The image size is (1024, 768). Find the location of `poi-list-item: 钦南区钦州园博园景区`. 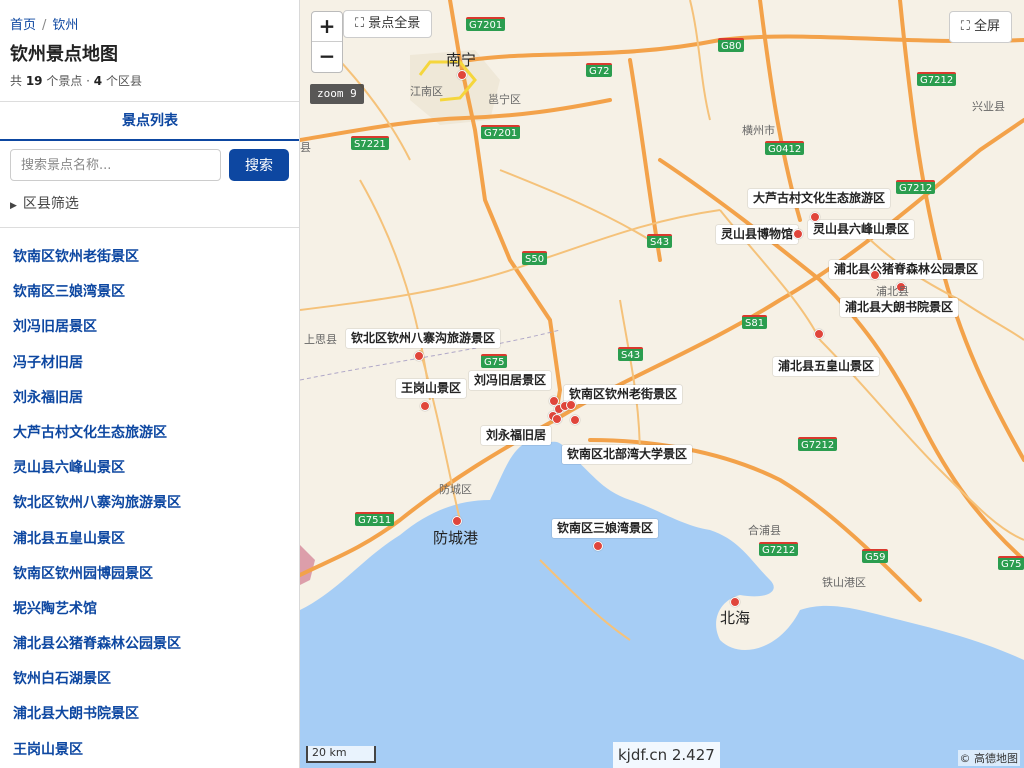

poi-list-item: 钦南区钦州园博园景区 is located at coordinates (149, 574).